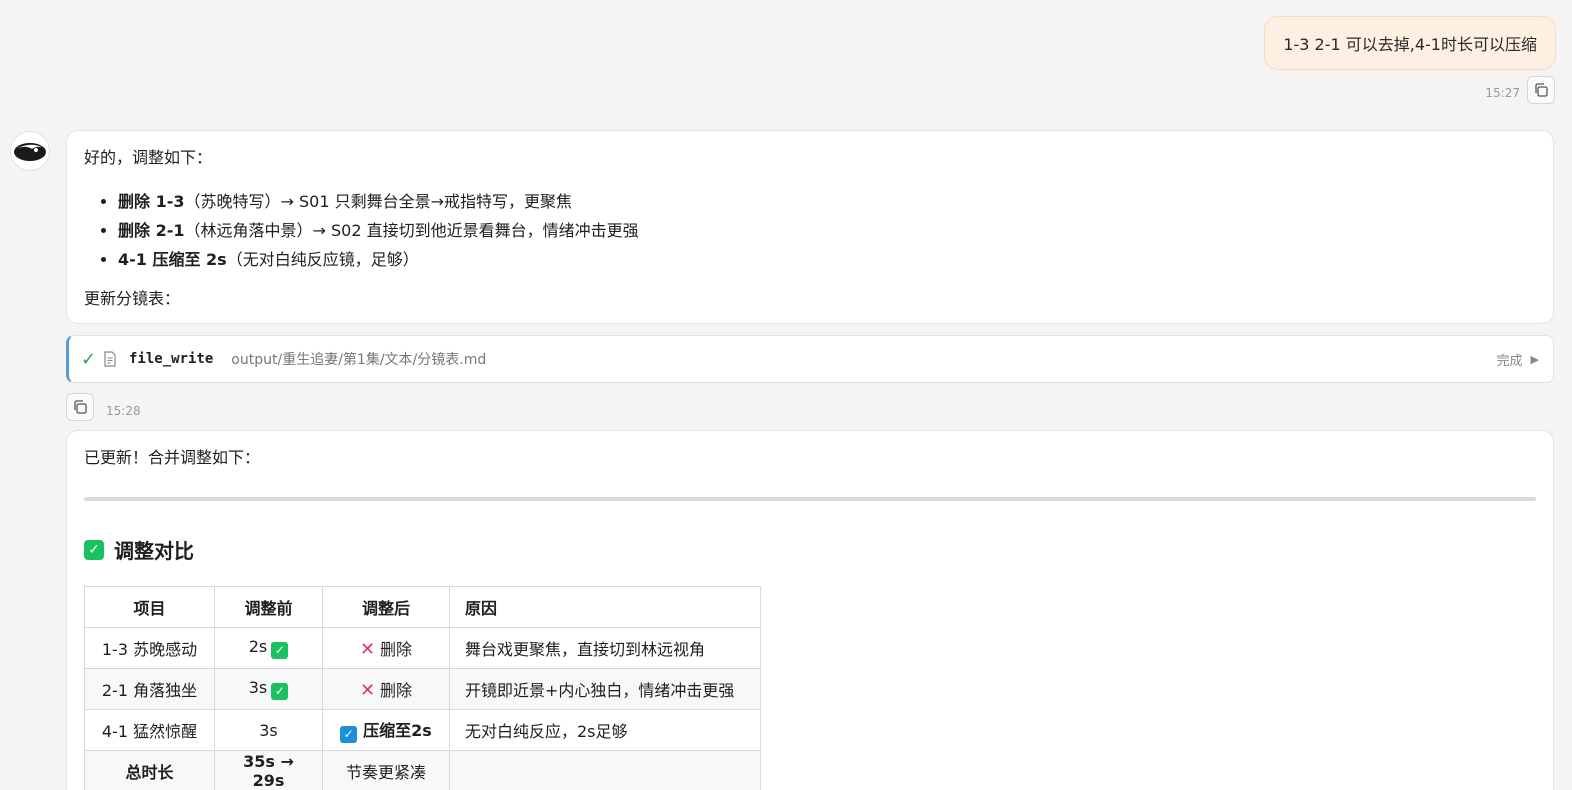 Image resolution: width=1572 pixels, height=790 pixels. I want to click on table-row: 1-3 苏晚感动 2s ✓ ✕ 删除 舞台戏更聚焦，直接切到林远视角, so click(422, 648).